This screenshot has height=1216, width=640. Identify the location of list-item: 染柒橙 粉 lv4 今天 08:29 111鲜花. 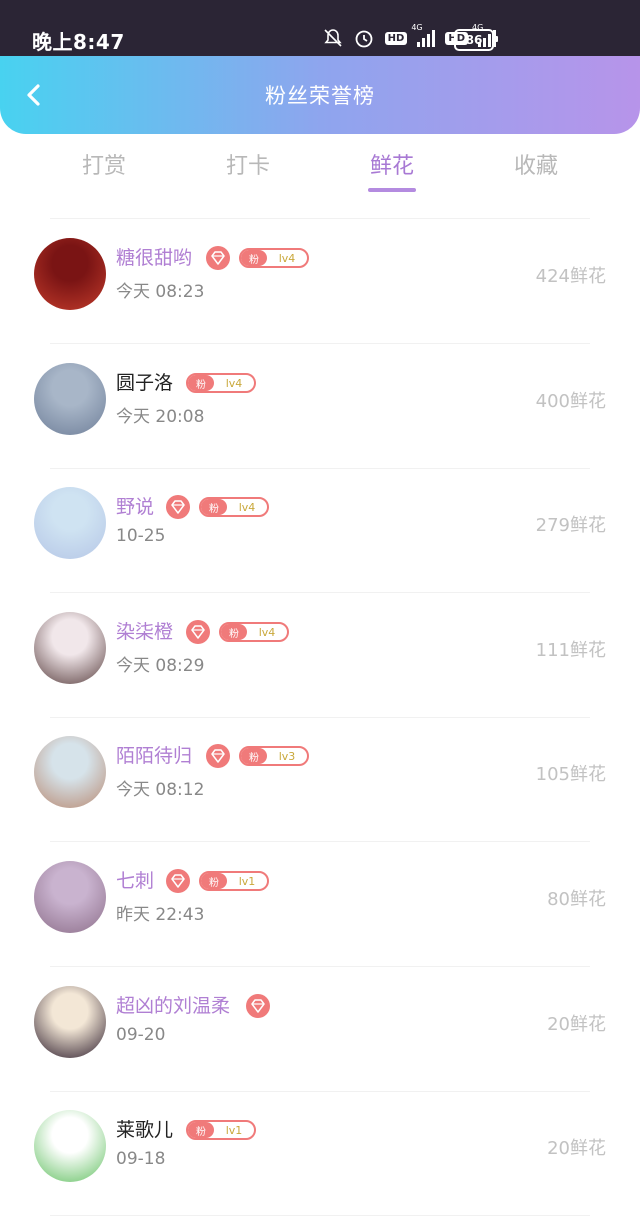
(320, 656).